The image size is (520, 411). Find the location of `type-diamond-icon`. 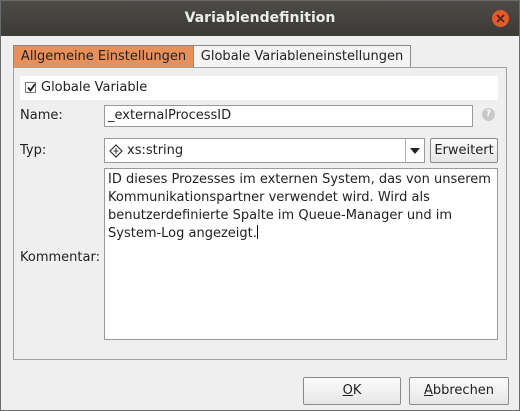

type-diamond-icon is located at coordinates (116, 151).